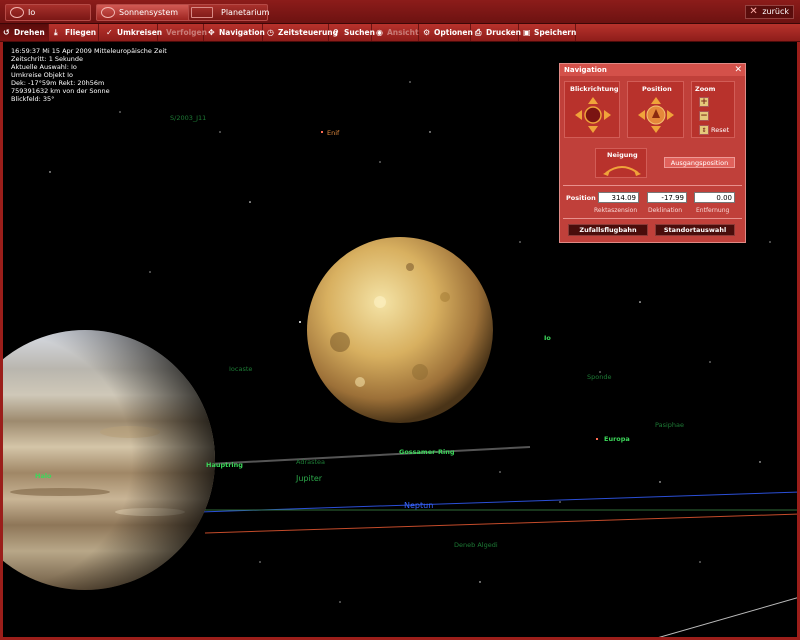  I want to click on position-label: Position, so click(657, 89).